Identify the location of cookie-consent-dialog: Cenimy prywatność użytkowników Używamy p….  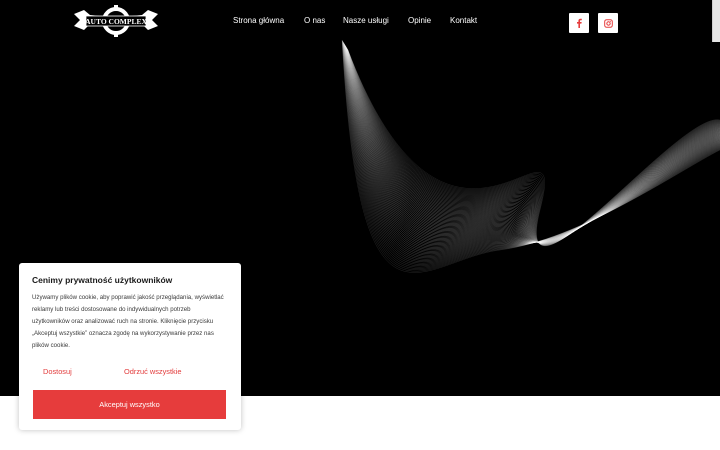
(130, 346).